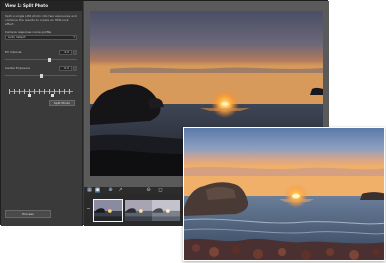  I want to click on grid-view-icon: ▦, so click(89, 190).